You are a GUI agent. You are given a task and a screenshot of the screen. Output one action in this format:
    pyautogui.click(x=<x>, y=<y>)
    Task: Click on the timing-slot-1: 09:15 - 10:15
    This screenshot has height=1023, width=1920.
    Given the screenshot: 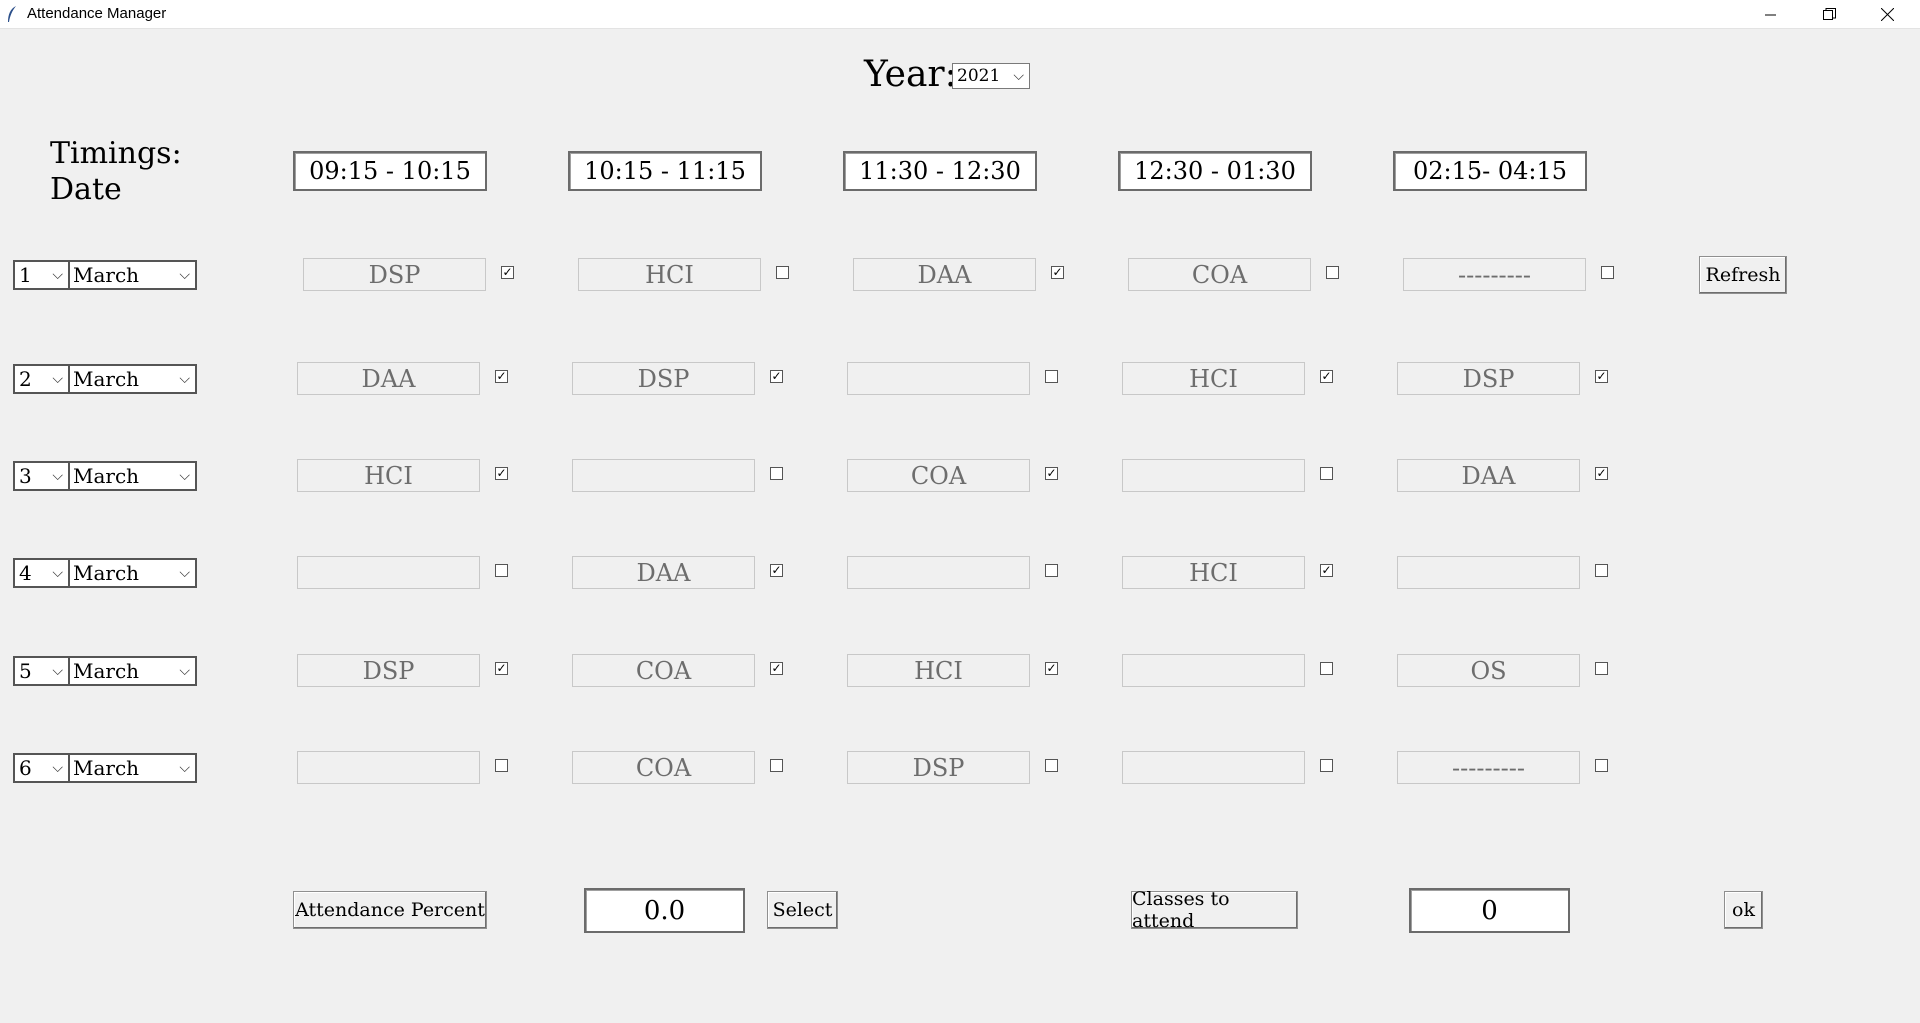 What is the action you would take?
    pyautogui.click(x=390, y=171)
    